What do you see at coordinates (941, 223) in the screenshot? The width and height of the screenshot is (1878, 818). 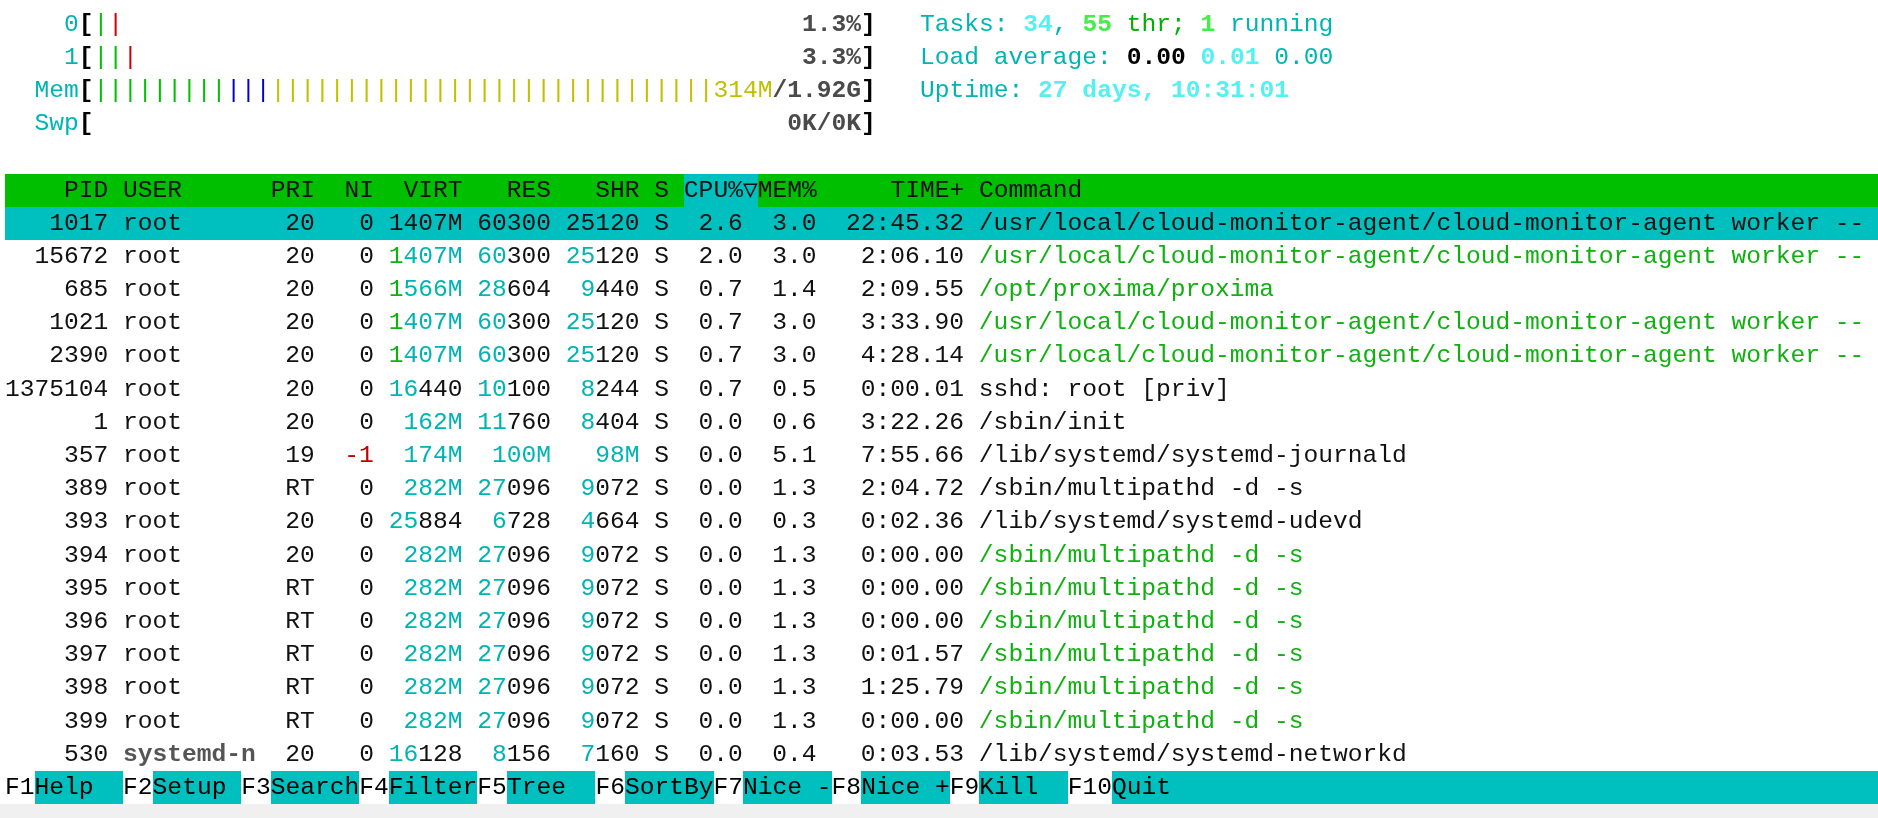 I see `process-row: 1017 root 20 0 1407M 60300 25120 S 2.6 3.0 22:45.32 /usr/local/cloud-monitor-agent/cloud-monitor-agent worker --` at bounding box center [941, 223].